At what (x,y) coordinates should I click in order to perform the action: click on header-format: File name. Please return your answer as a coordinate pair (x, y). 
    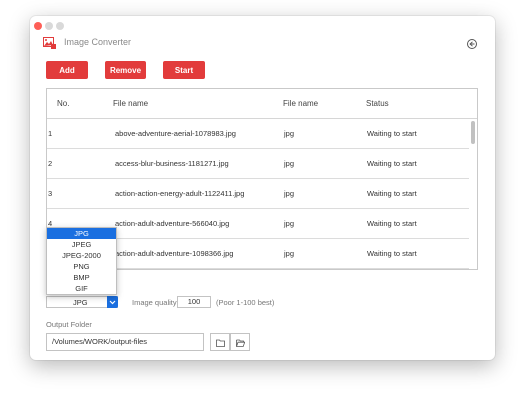
    Looking at the image, I should click on (300, 103).